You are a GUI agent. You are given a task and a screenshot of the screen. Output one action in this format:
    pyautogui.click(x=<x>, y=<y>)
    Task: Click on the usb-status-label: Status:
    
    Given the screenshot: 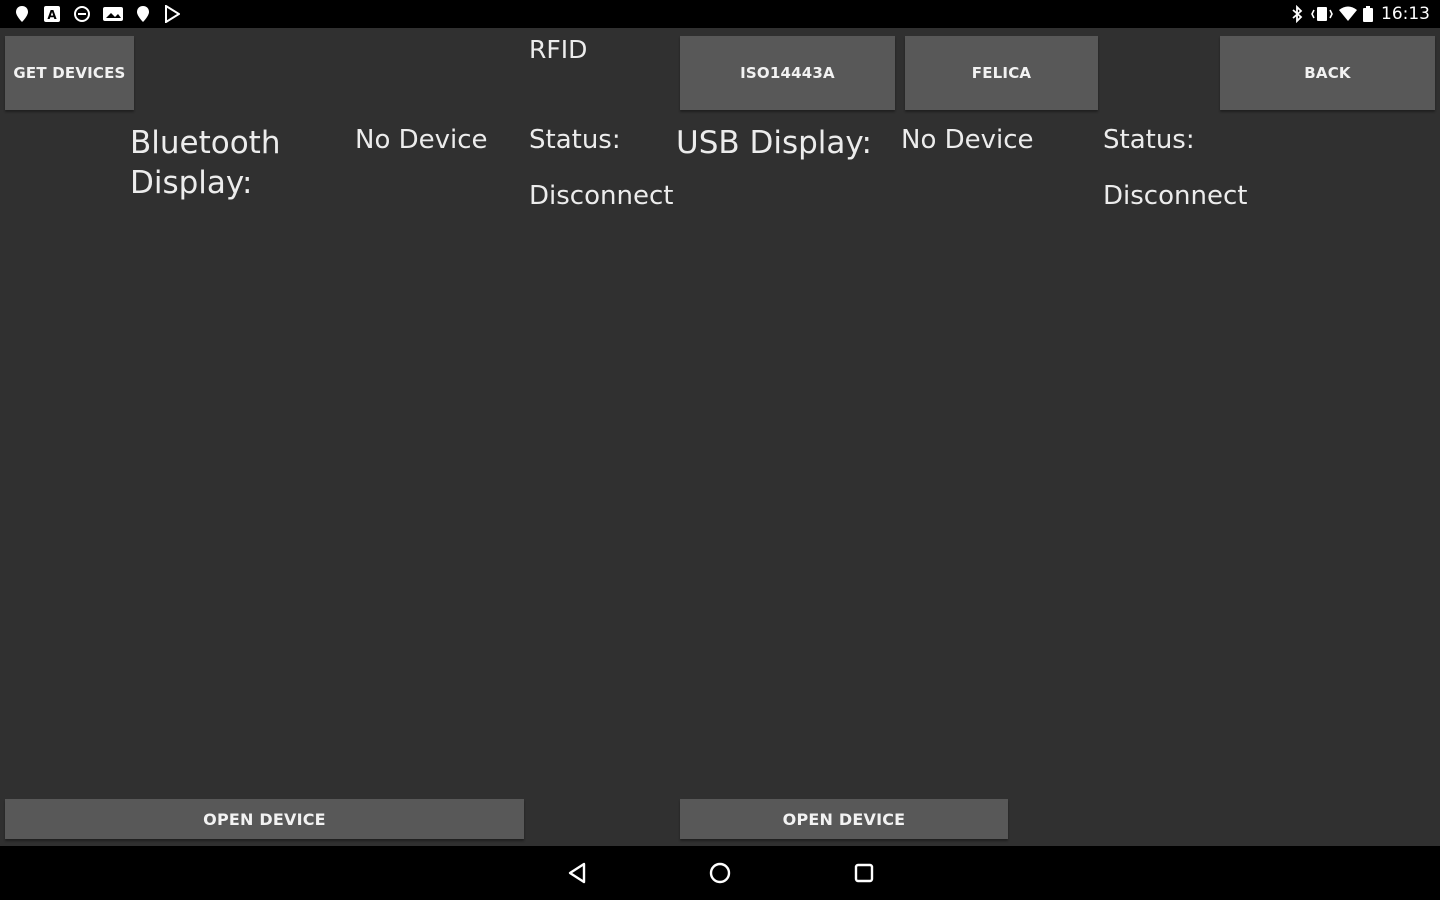 What is the action you would take?
    pyautogui.click(x=1149, y=140)
    